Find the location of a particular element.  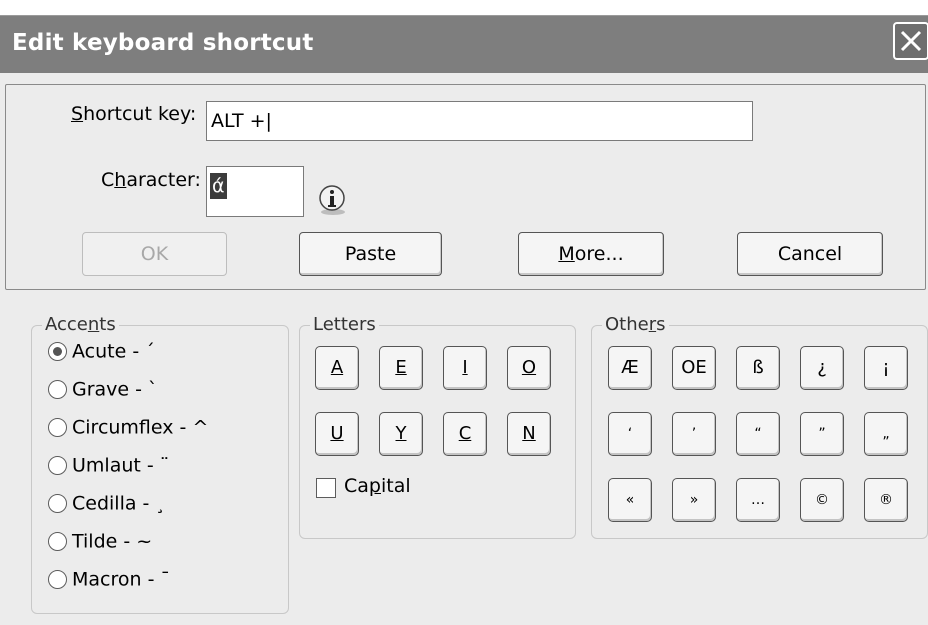

character-label-pre: C is located at coordinates (108, 180).